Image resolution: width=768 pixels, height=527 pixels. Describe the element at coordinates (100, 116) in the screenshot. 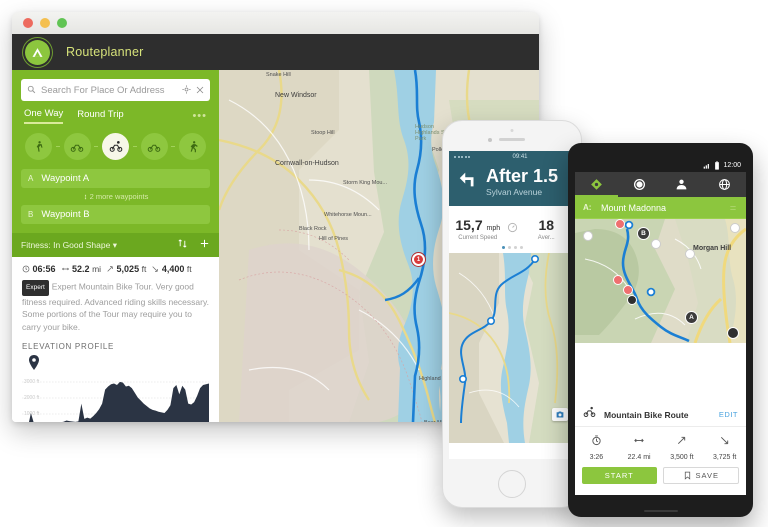

I see `tab-round-trip: Round Trip` at that location.